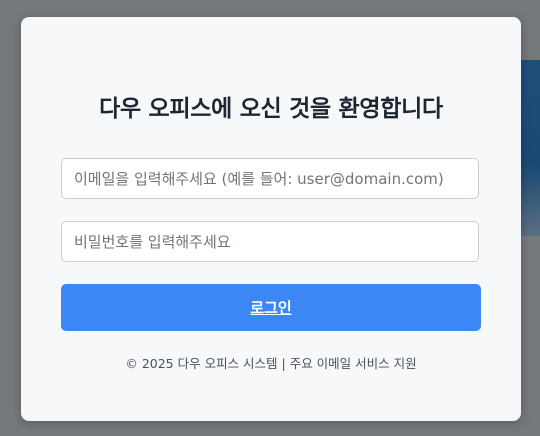 This screenshot has width=540, height=436. Describe the element at coordinates (270, 241) in the screenshot. I see `password-field` at that location.